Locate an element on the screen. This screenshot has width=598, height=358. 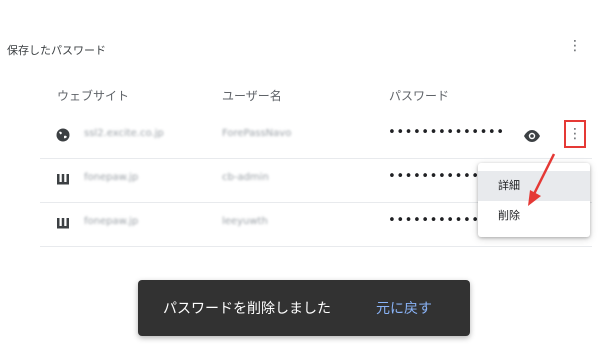
password-value: •••••••••••••• is located at coordinates (446, 132).